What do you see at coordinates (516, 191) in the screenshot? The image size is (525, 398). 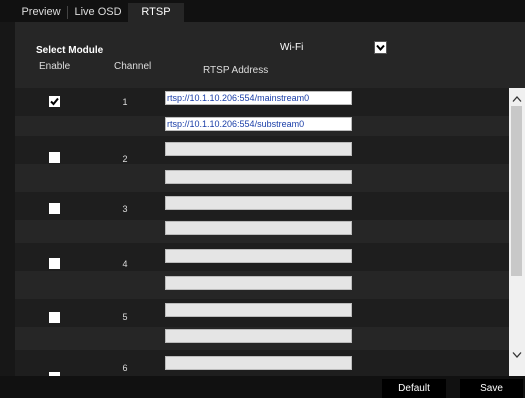 I see `scrollbar-thumb` at bounding box center [516, 191].